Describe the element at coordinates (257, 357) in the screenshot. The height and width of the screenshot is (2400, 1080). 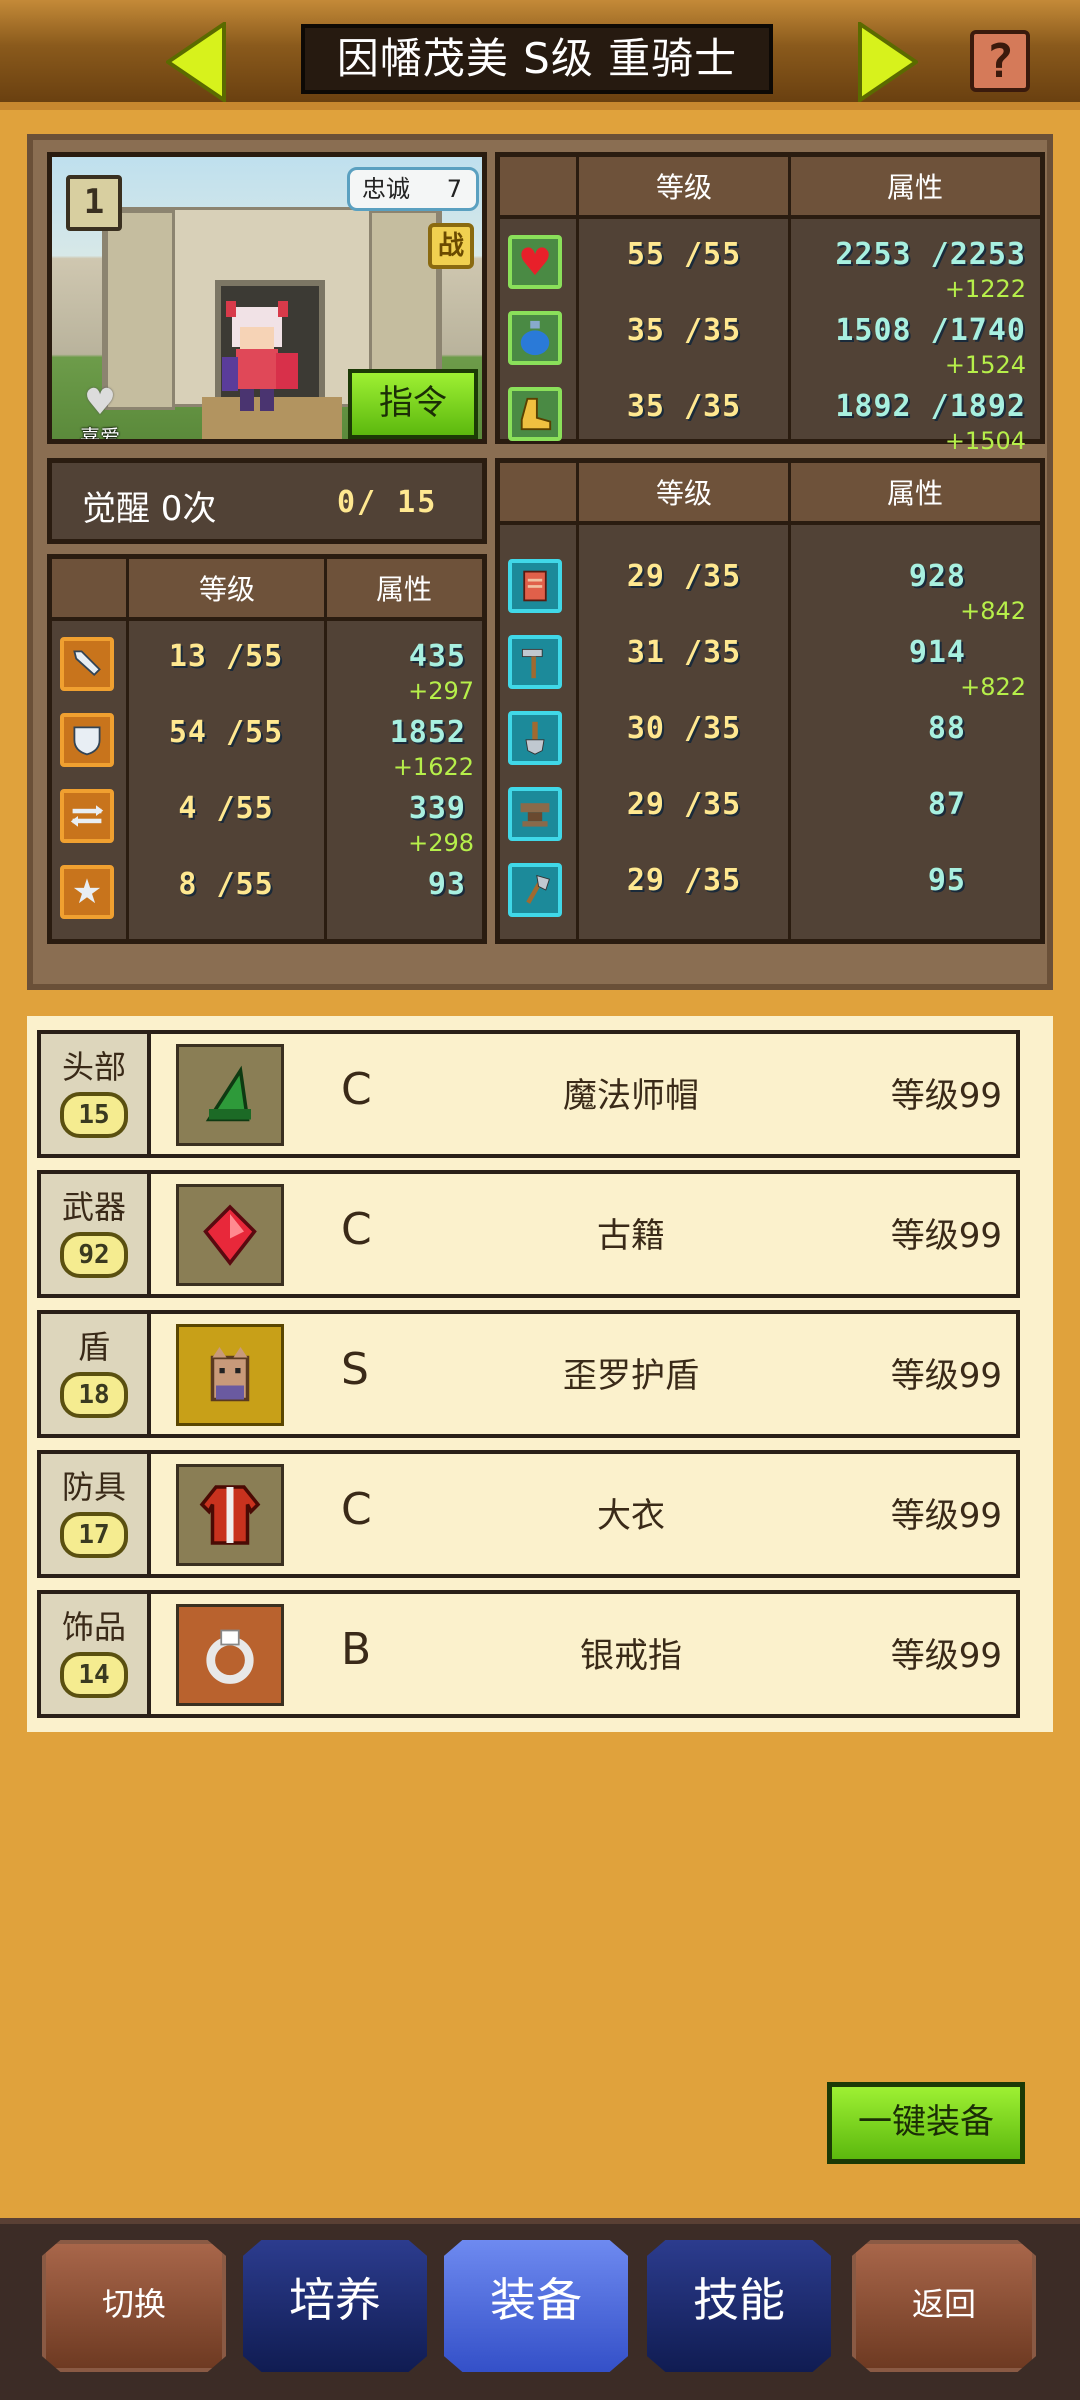
I see `knight-sprite-icon` at that location.